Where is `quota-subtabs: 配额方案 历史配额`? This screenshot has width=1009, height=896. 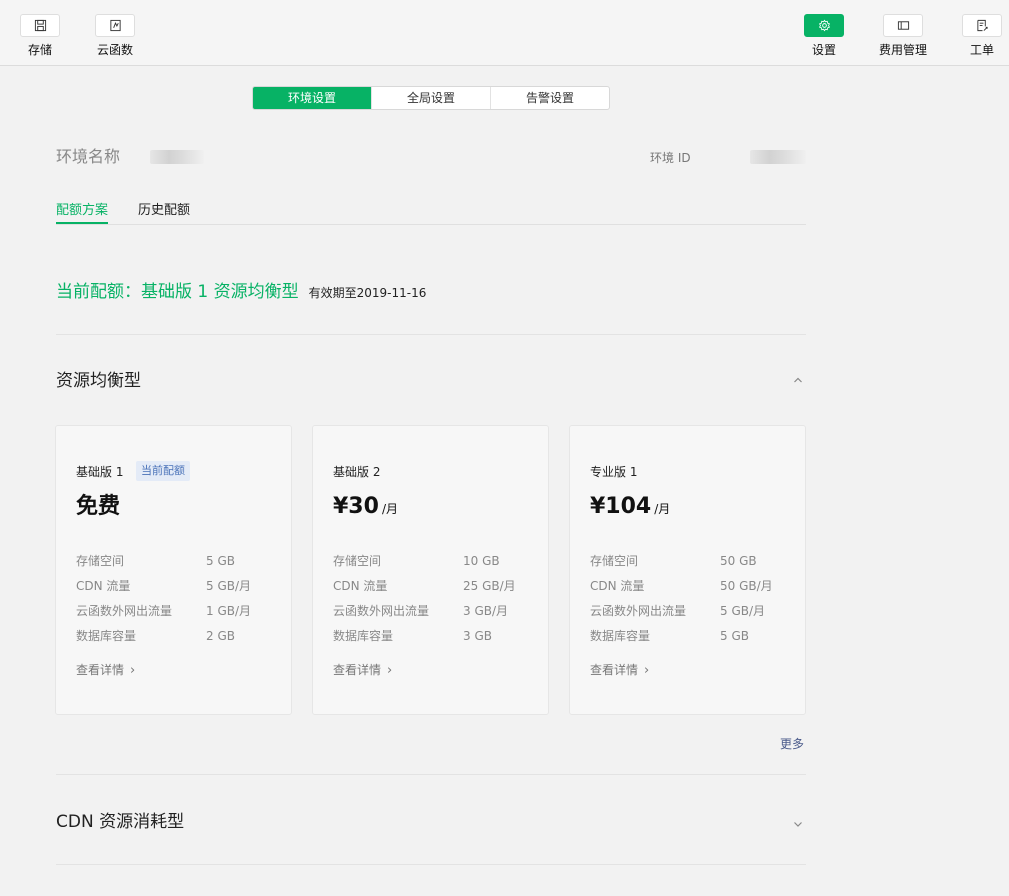
quota-subtabs: 配额方案 历史配额 is located at coordinates (431, 212).